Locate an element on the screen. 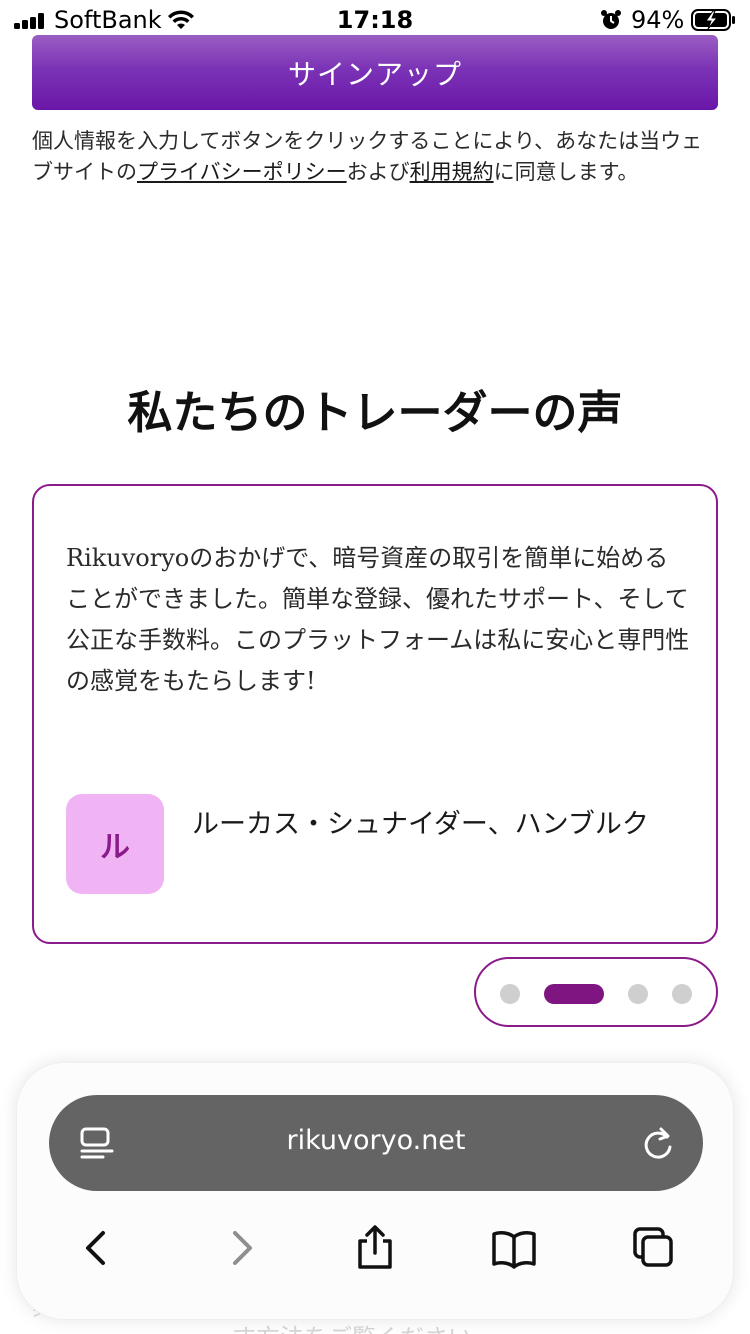 The width and height of the screenshot is (750, 1334). status-bar: SoftBank 17:18 94% is located at coordinates (375, 20).